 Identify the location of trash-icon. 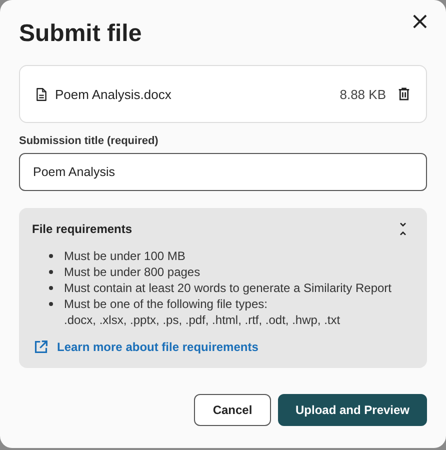
(404, 94).